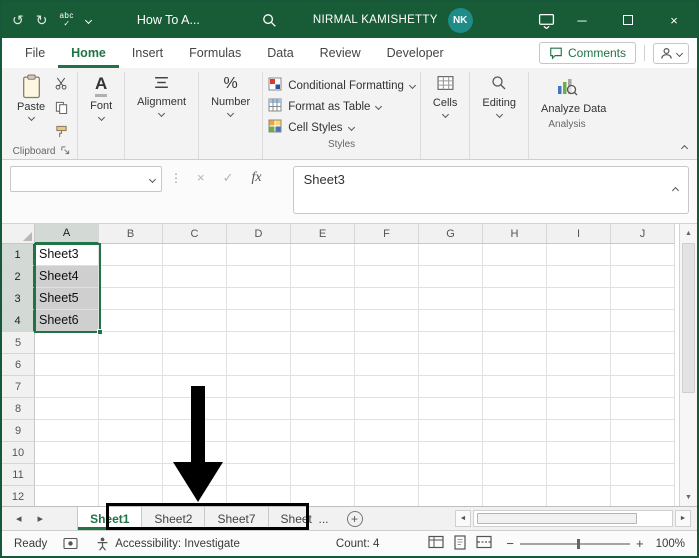 Image resolution: width=699 pixels, height=558 pixels. I want to click on page-break-view-icon, so click(484, 543).